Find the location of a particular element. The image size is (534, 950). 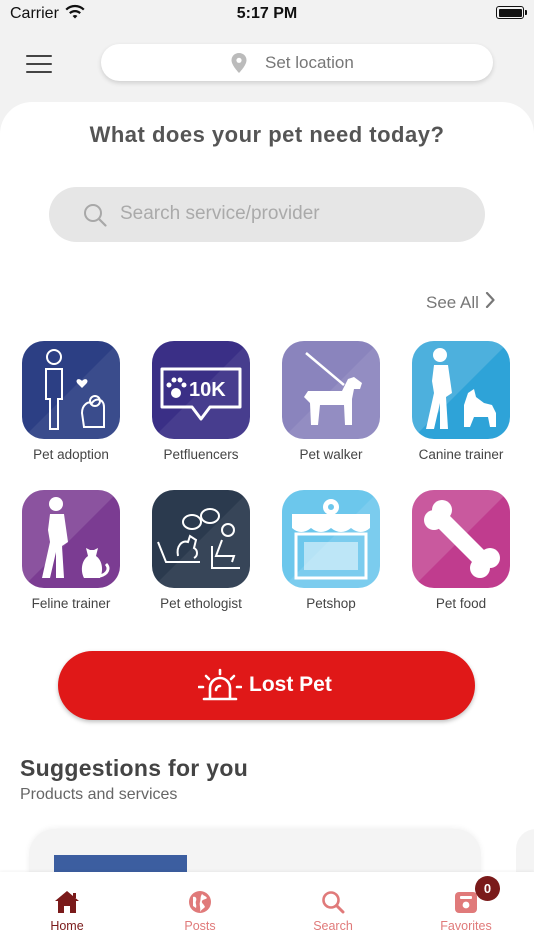

person-dog-heart-icon is located at coordinates (71, 390).